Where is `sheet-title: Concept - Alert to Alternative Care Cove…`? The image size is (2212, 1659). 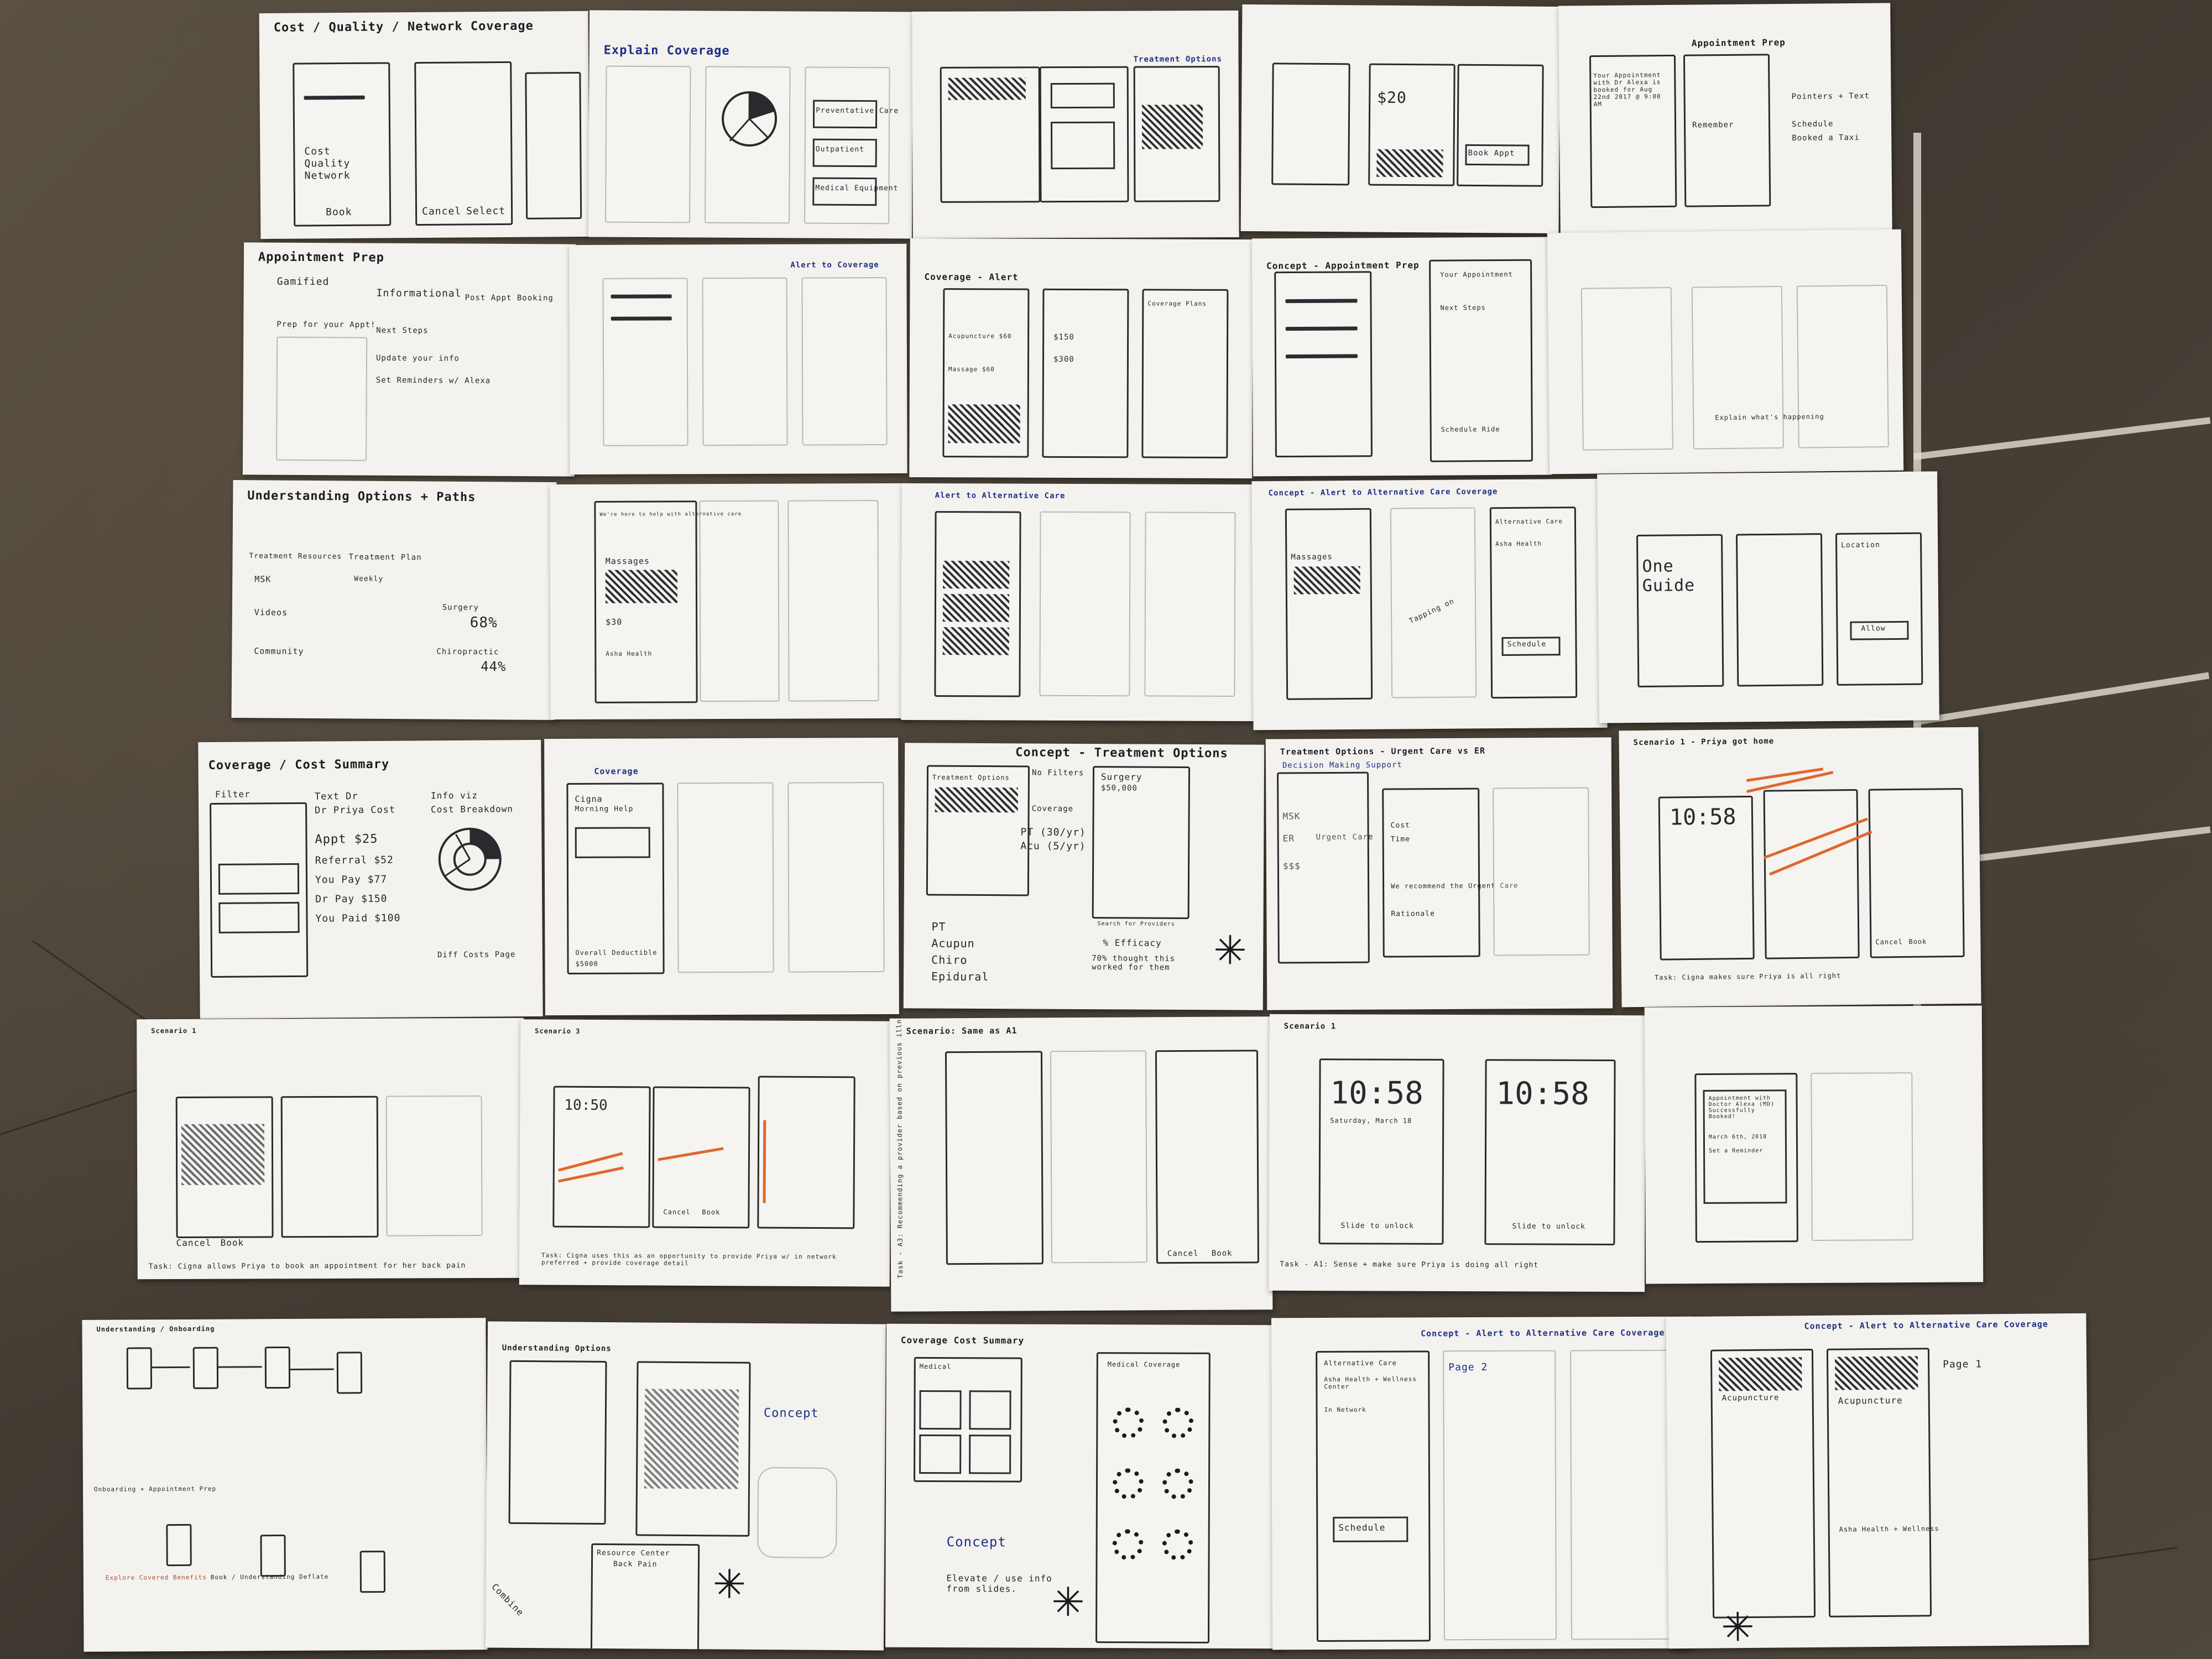 sheet-title: Concept - Alert to Alternative Care Cove… is located at coordinates (1926, 1326).